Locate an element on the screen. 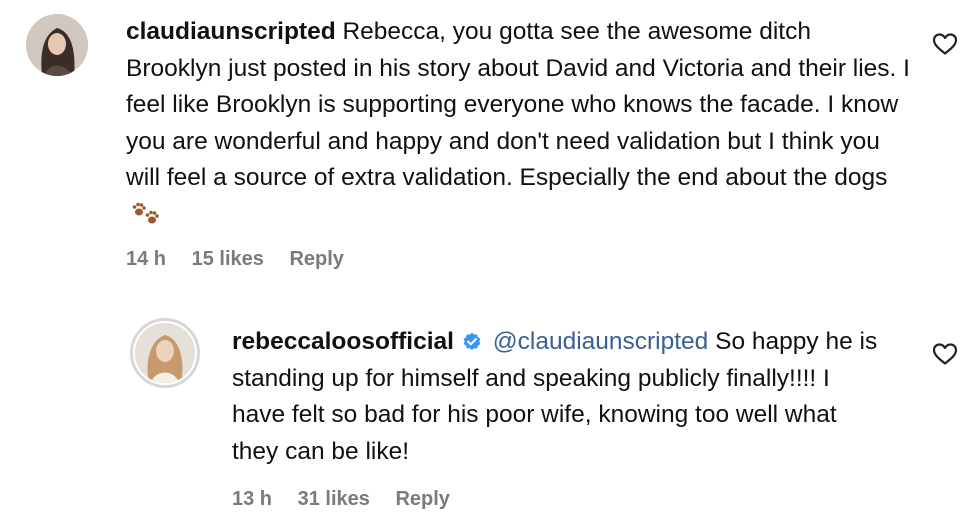 The image size is (980, 520). comment-timestamp: 14 h is located at coordinates (146, 259).